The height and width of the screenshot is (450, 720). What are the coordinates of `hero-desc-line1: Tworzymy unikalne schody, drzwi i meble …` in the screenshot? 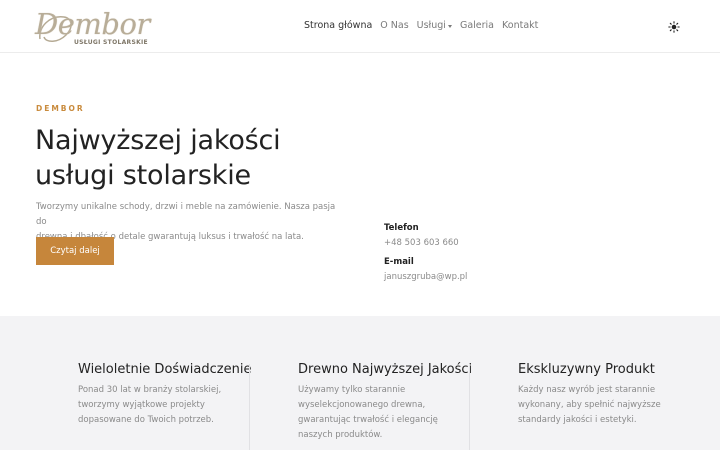 It's located at (186, 214).